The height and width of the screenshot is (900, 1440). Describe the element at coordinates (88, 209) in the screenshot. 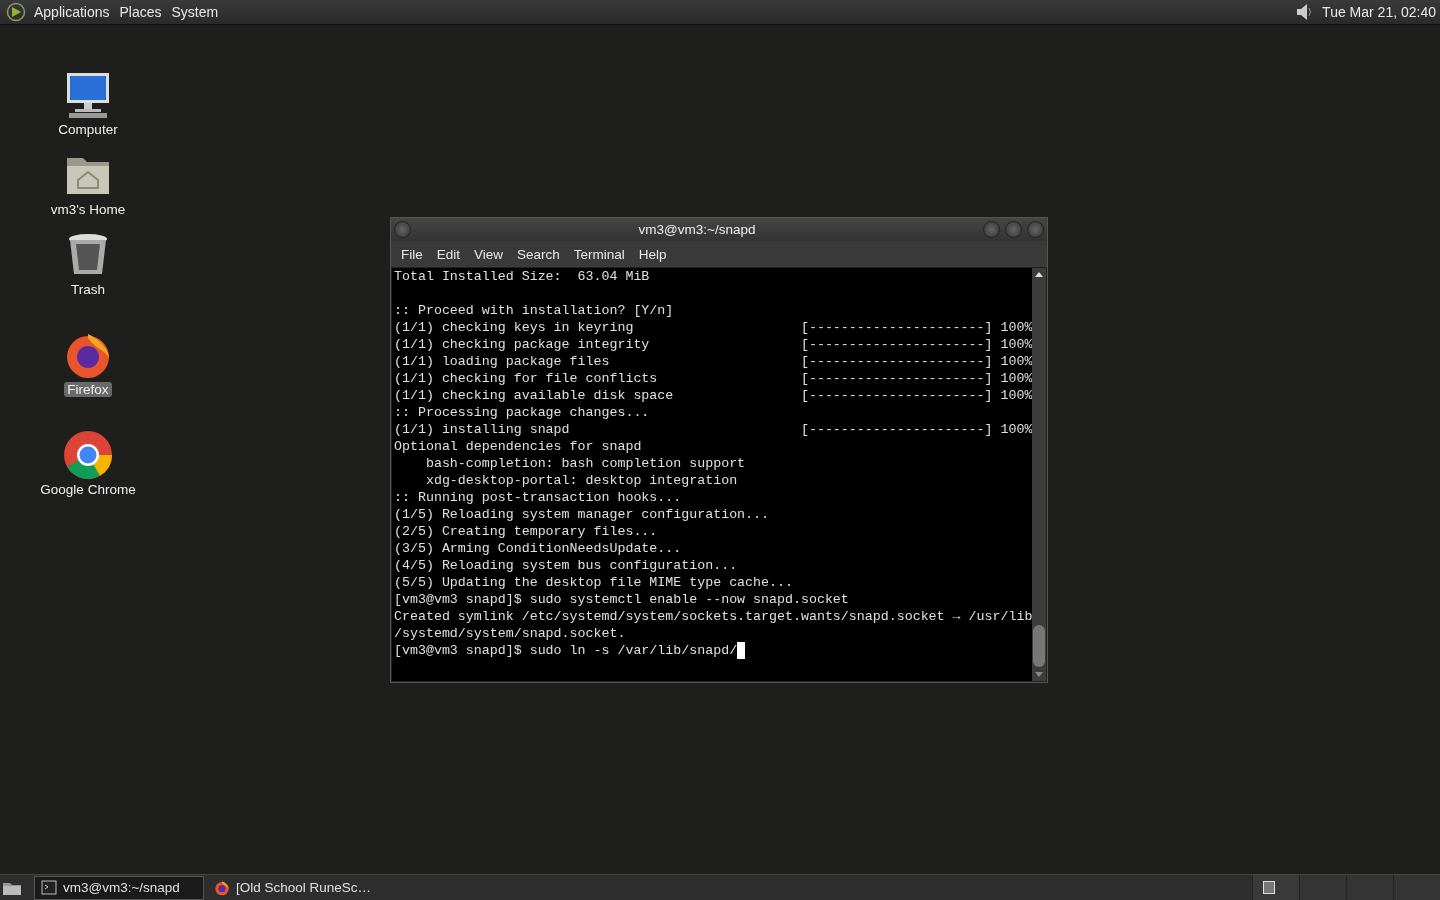

I see `desktop-icon-label: vm3's Home` at that location.